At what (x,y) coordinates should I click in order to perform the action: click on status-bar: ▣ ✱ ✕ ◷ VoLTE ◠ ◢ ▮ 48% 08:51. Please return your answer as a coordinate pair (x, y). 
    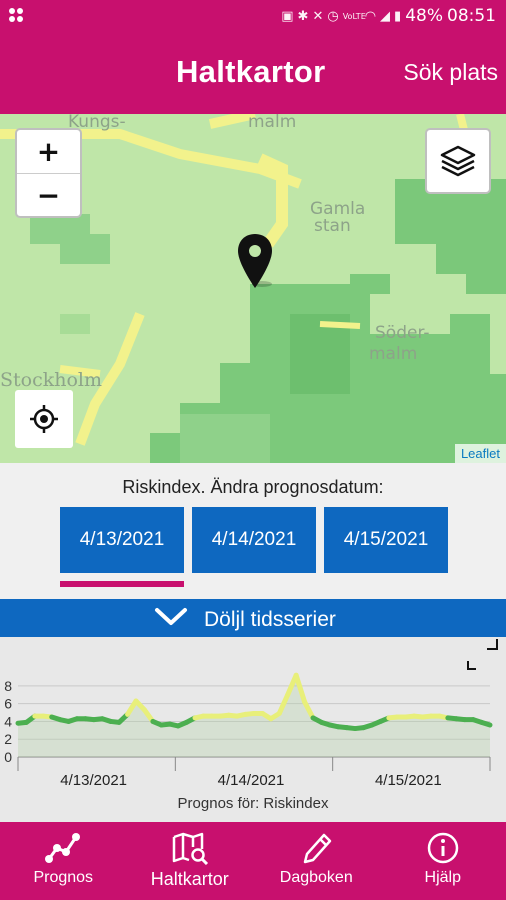
    Looking at the image, I should click on (253, 17).